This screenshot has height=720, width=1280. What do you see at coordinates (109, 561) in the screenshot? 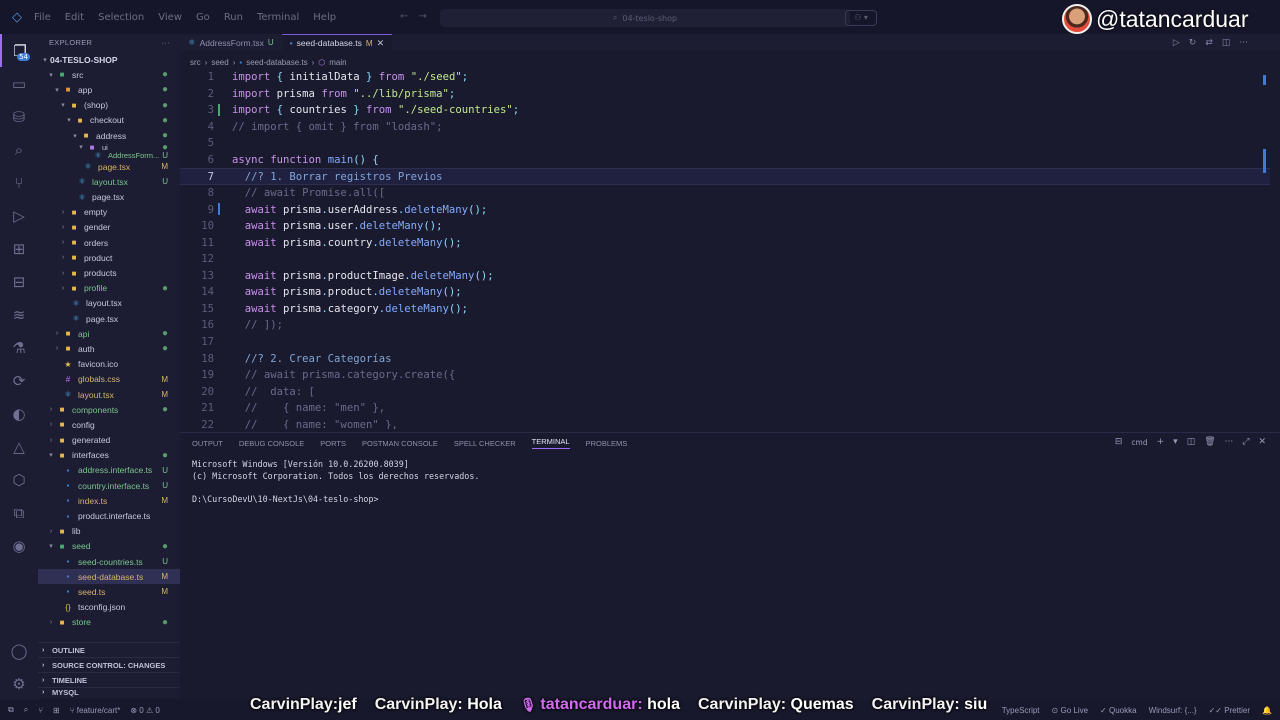
I see `tree-item: ▪ seed-countries.ts U` at bounding box center [109, 561].